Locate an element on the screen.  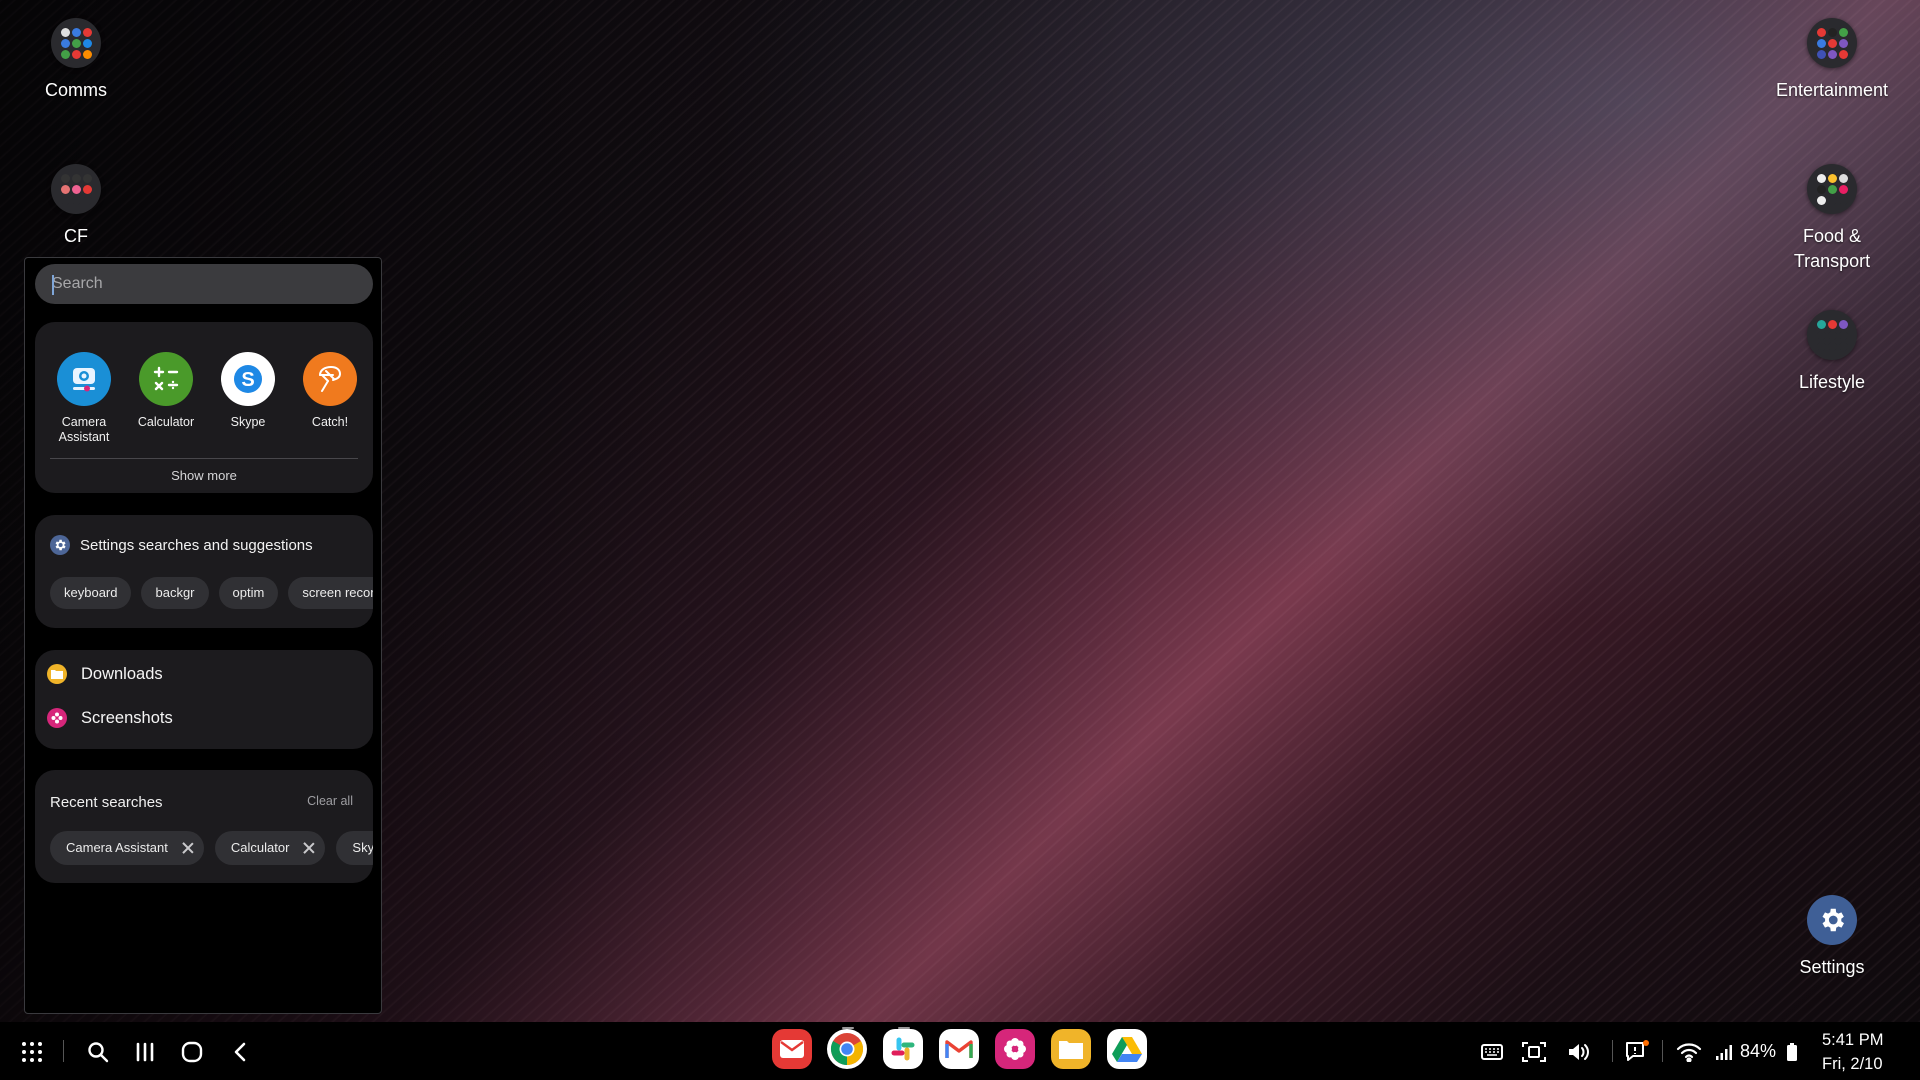
folder-result-screenshots: Screenshots is located at coordinates (110, 718).